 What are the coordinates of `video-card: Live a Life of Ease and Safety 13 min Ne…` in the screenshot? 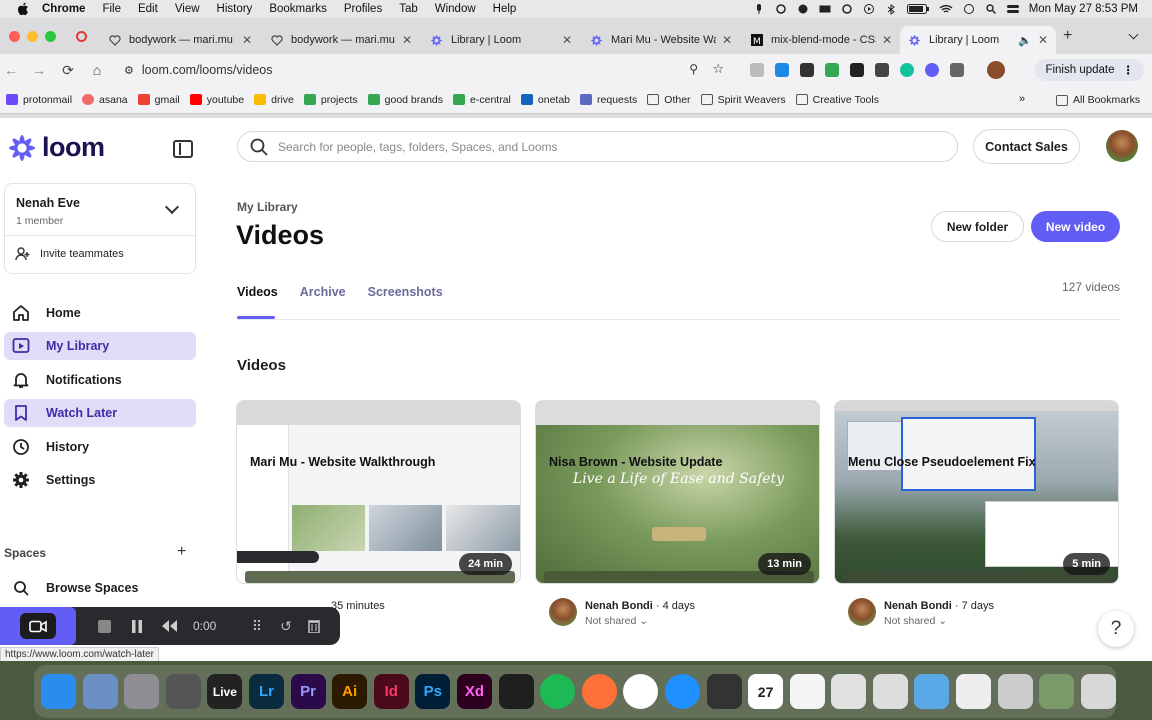 It's located at (677, 516).